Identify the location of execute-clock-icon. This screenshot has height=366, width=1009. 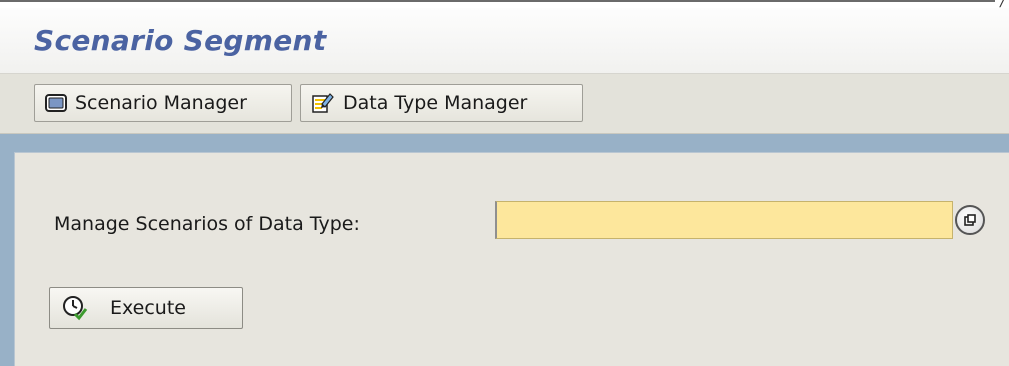
(75, 308).